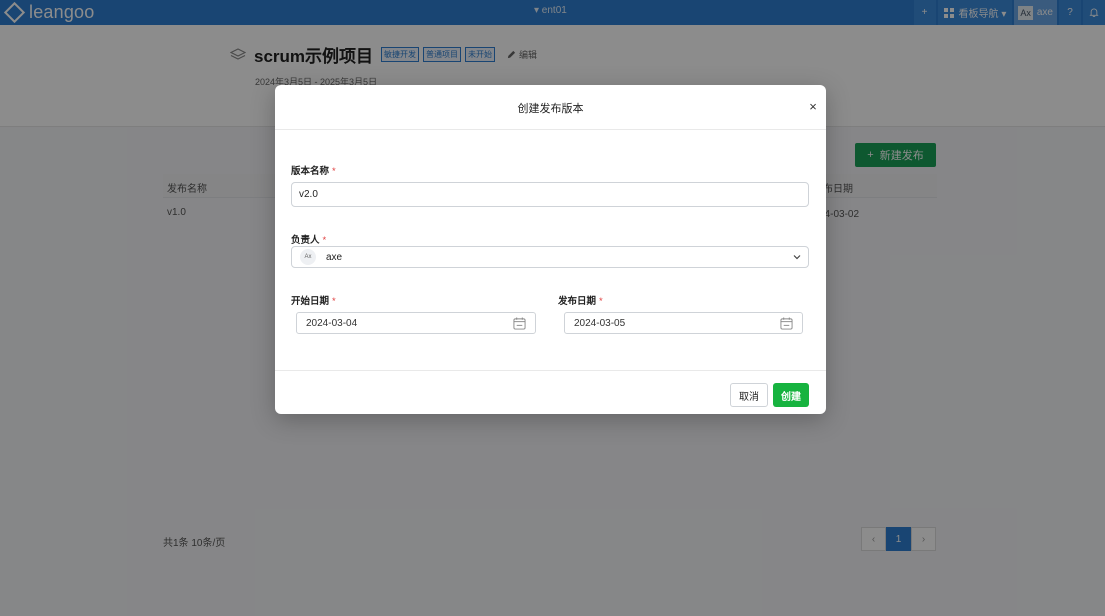 Image resolution: width=1105 pixels, height=616 pixels. Describe the element at coordinates (308, 257) in the screenshot. I see `owner-avatar: Ax` at that location.